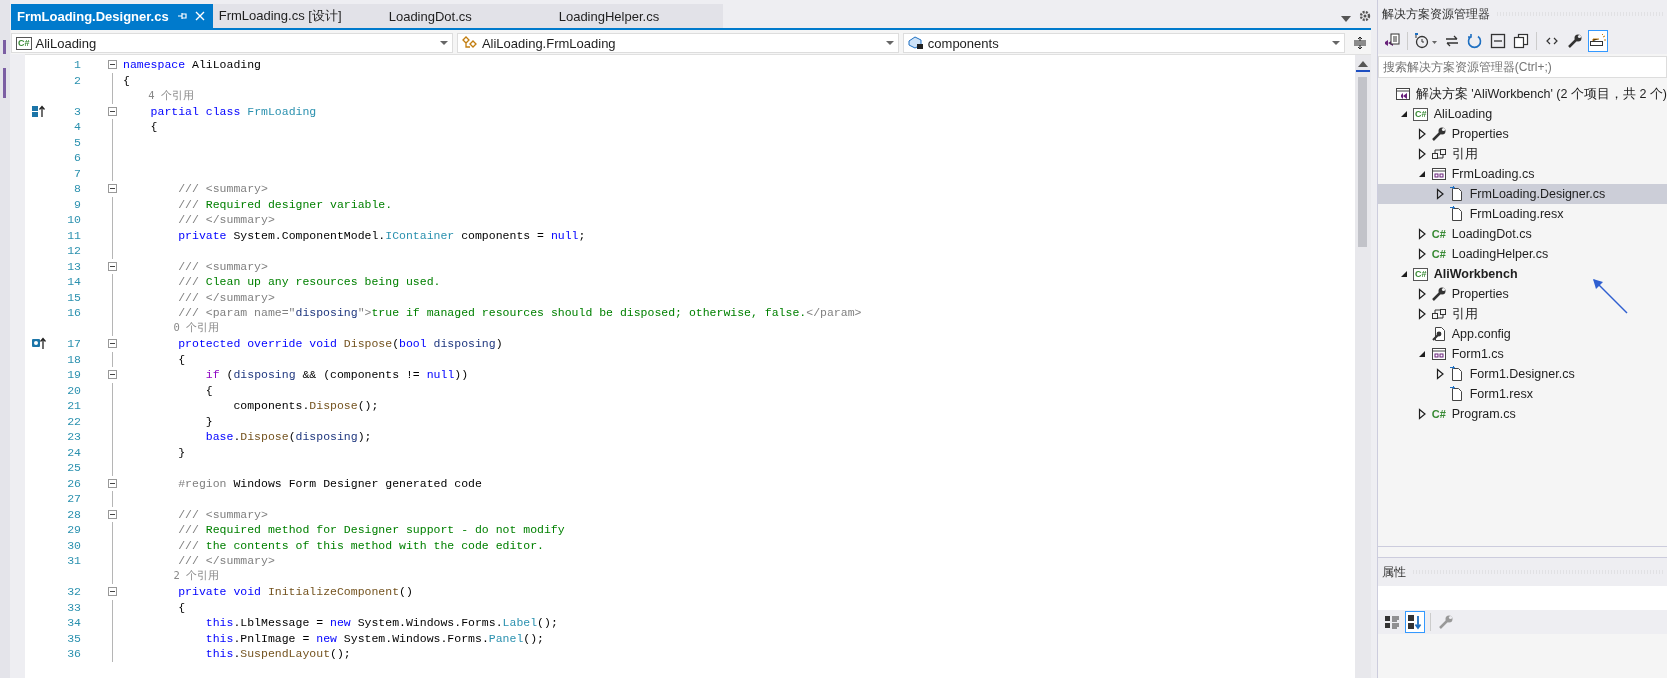 The height and width of the screenshot is (678, 1667). Describe the element at coordinates (1522, 354) in the screenshot. I see `tree-item: Form1.cs` at that location.